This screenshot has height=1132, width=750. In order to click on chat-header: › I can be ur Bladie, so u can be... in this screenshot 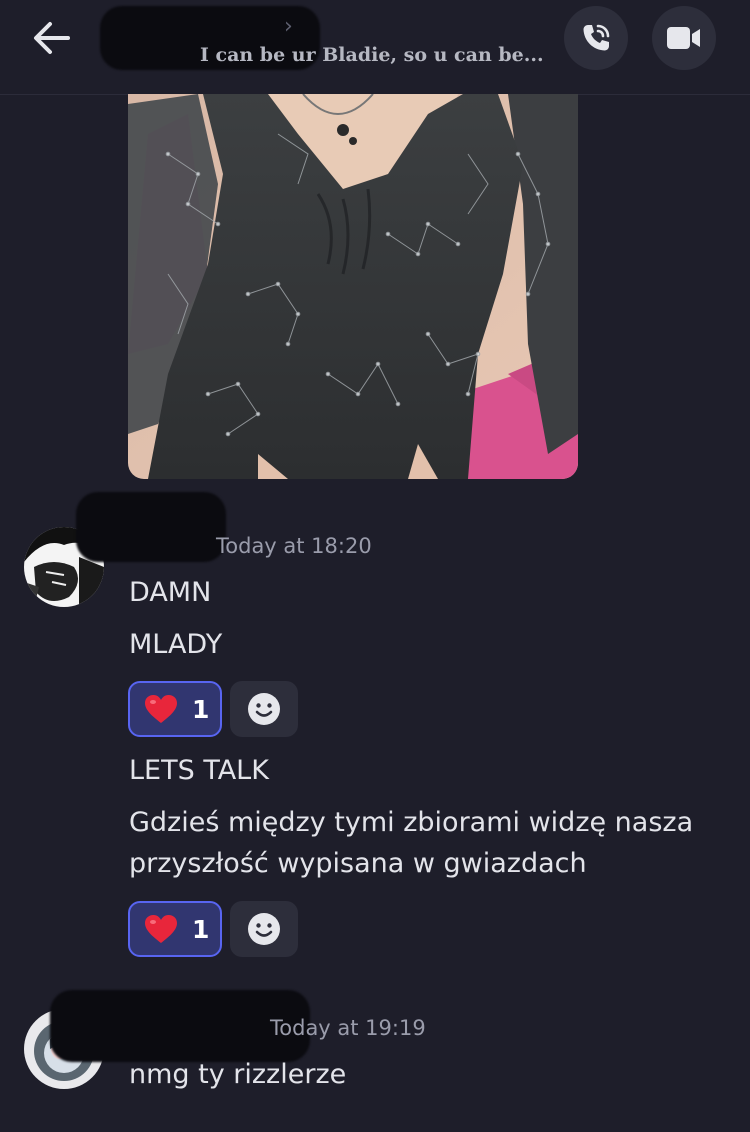, I will do `click(375, 47)`.